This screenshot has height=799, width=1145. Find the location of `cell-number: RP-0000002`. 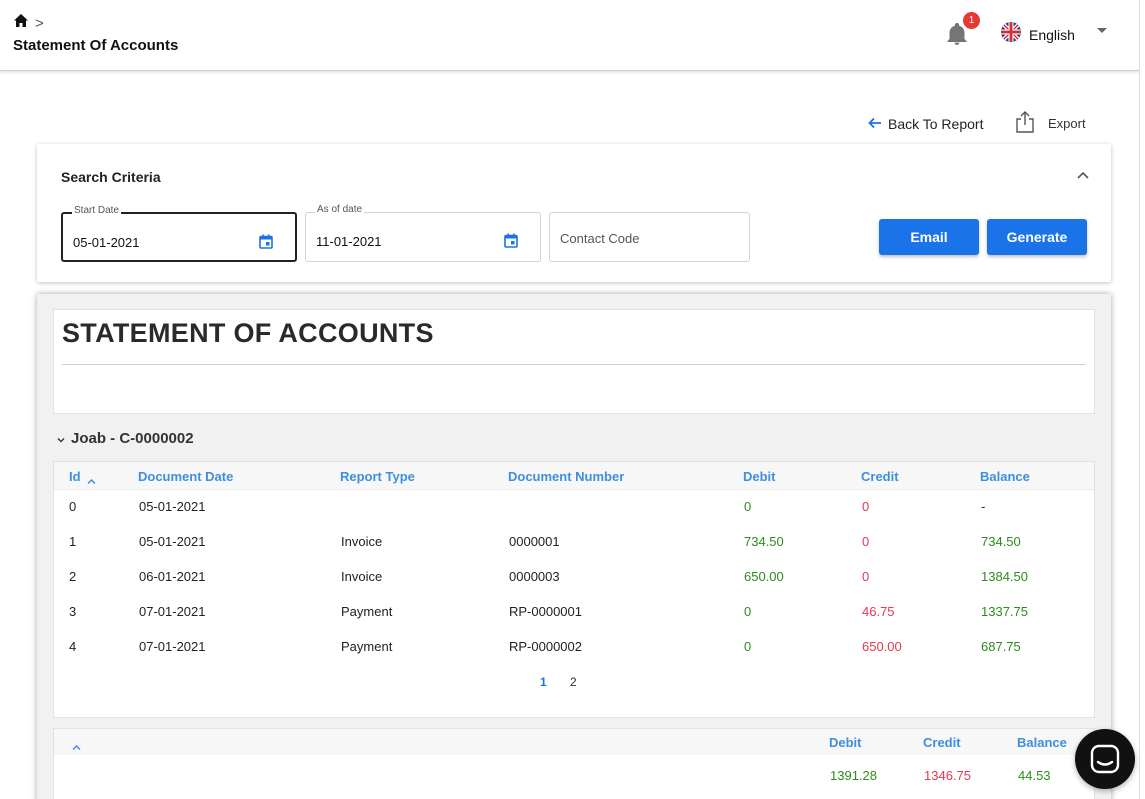

cell-number: RP-0000002 is located at coordinates (545, 646).